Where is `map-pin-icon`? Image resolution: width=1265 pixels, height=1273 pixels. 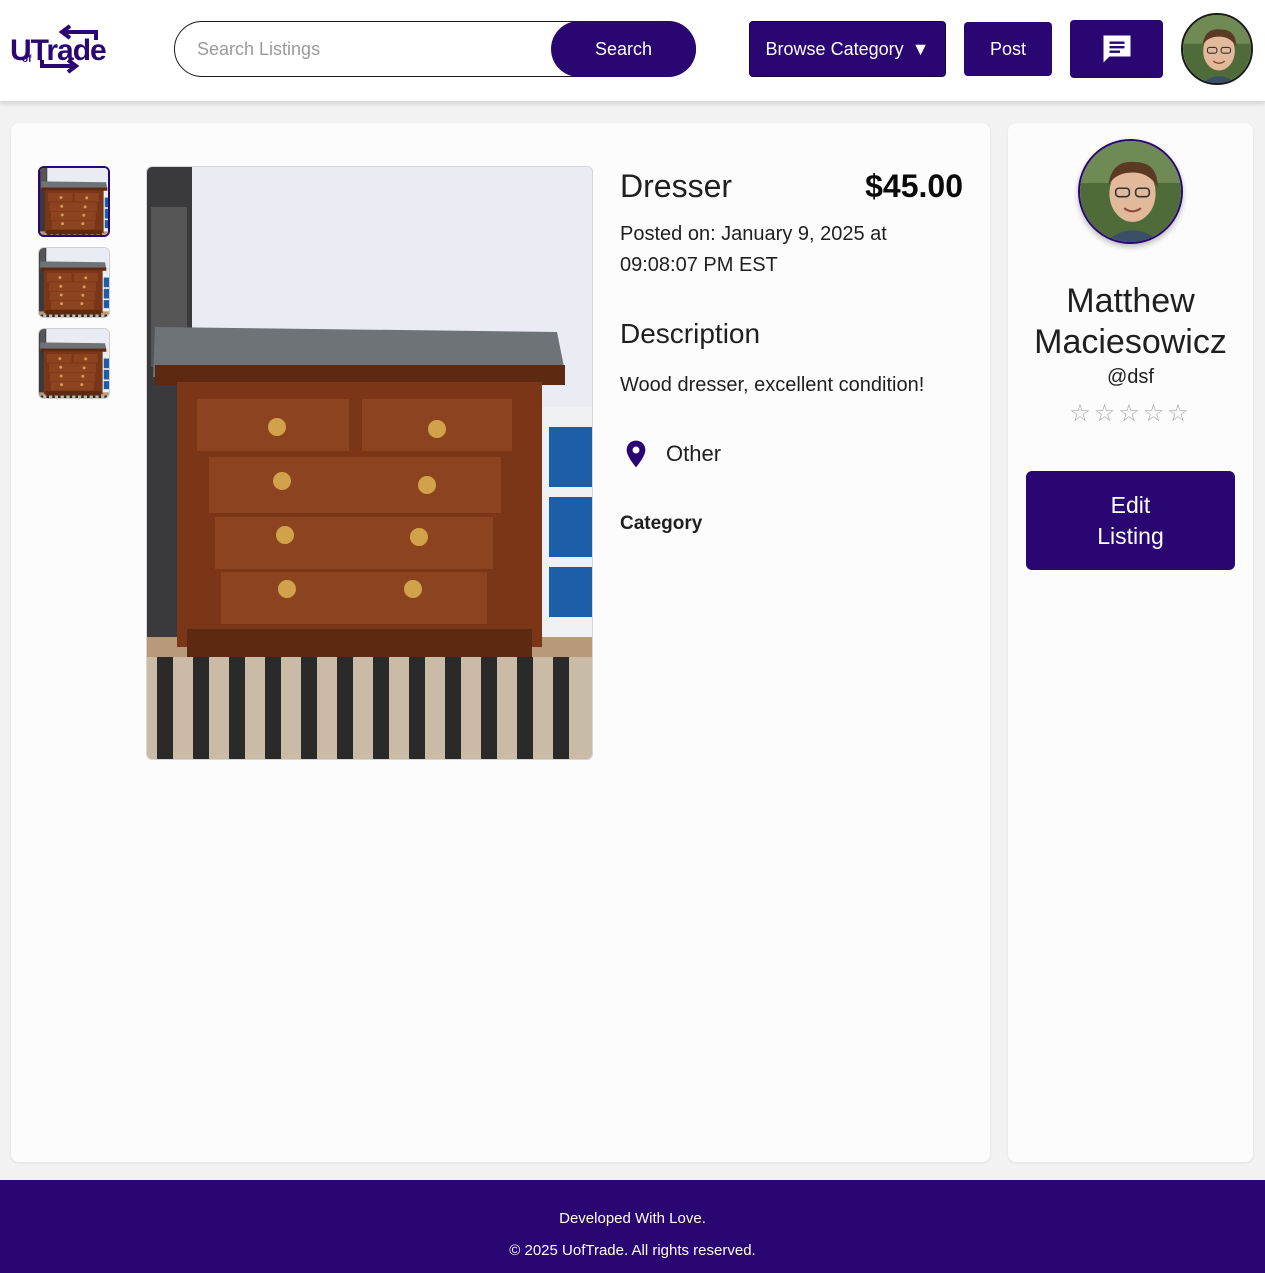
map-pin-icon is located at coordinates (636, 454).